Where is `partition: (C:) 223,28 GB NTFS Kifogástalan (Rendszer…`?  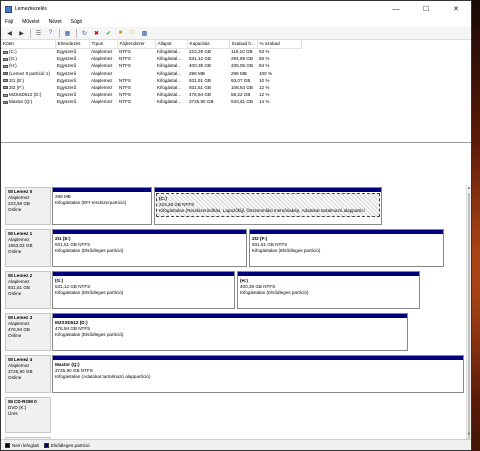
partition: (C:) 223,28 GB NTFS Kifogástalan (Rendszer… is located at coordinates (268, 206).